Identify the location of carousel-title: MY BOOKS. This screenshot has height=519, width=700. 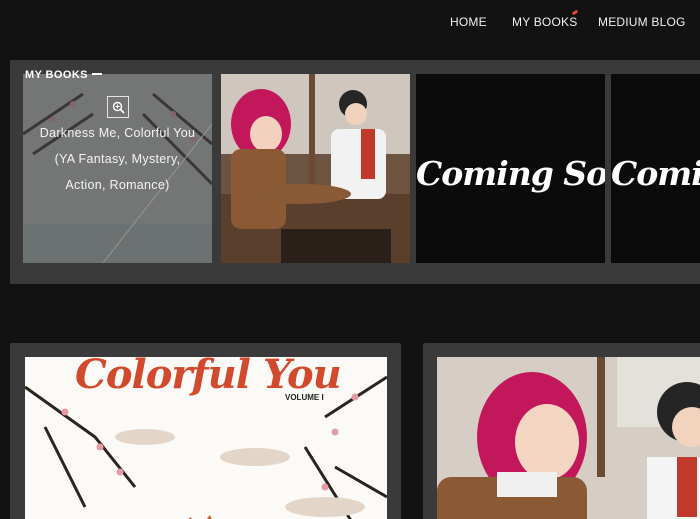
(56, 75).